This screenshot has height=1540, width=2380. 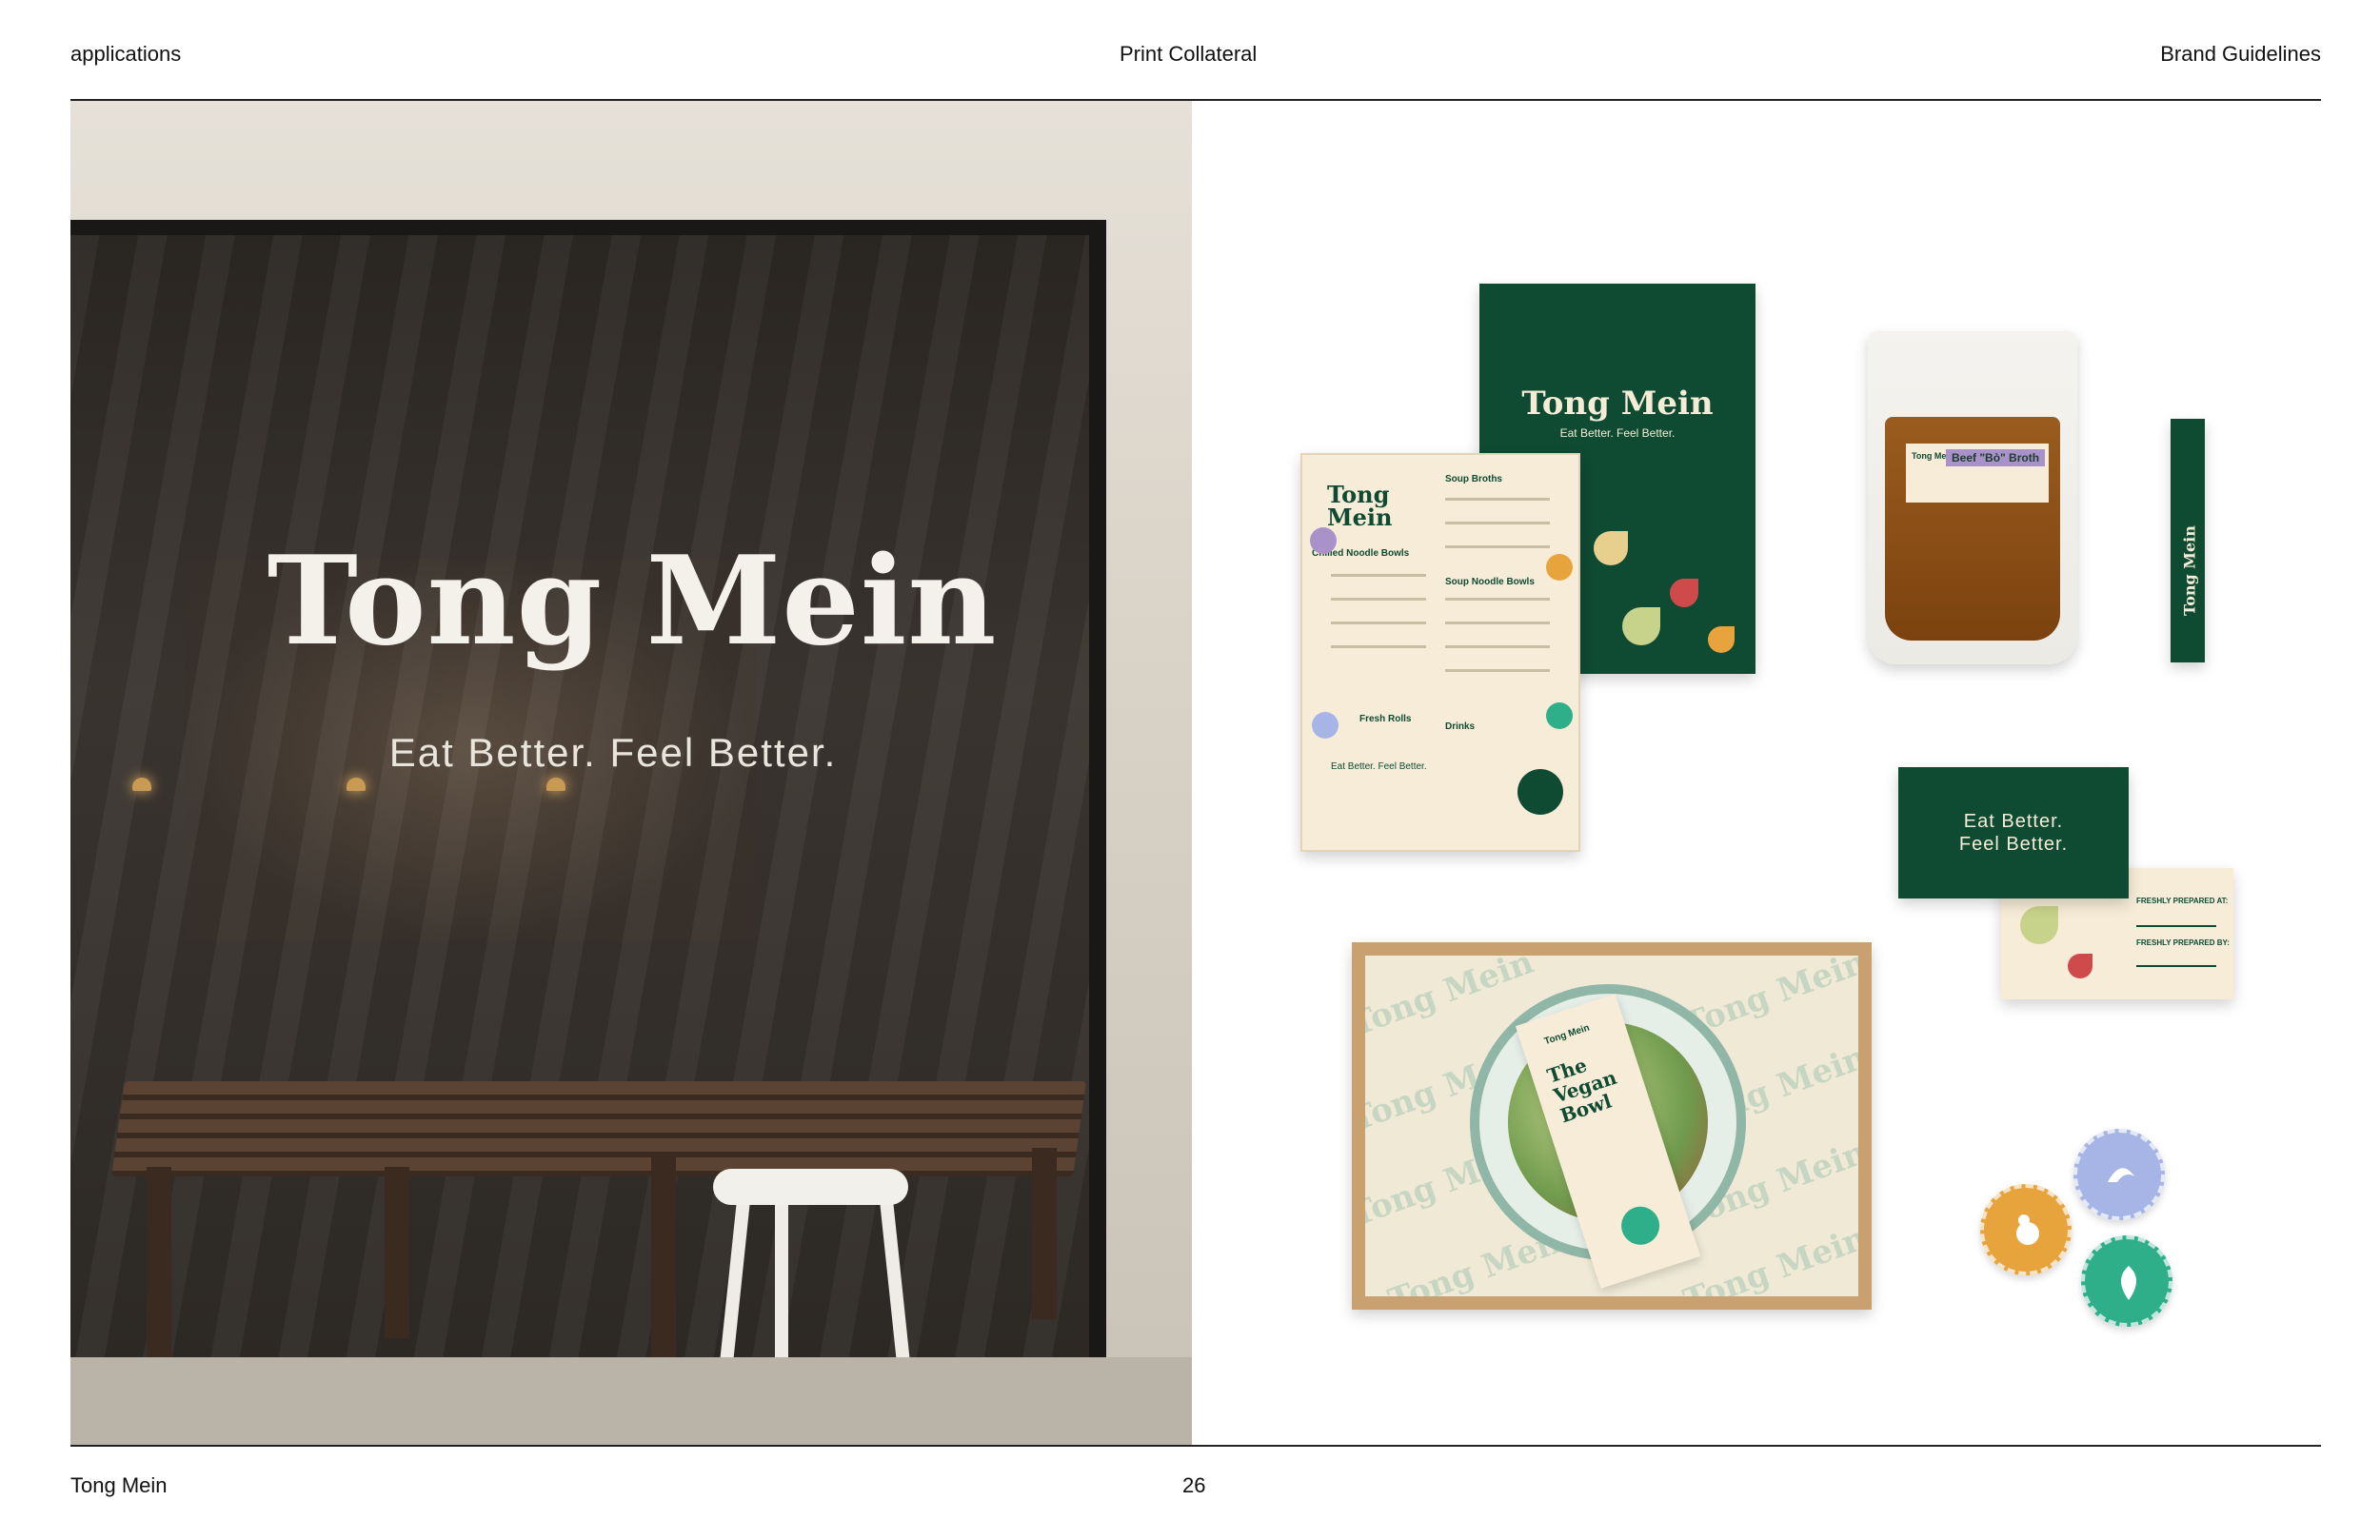 What do you see at coordinates (2013, 821) in the screenshot?
I see `business-card-line1: Eat Better.` at bounding box center [2013, 821].